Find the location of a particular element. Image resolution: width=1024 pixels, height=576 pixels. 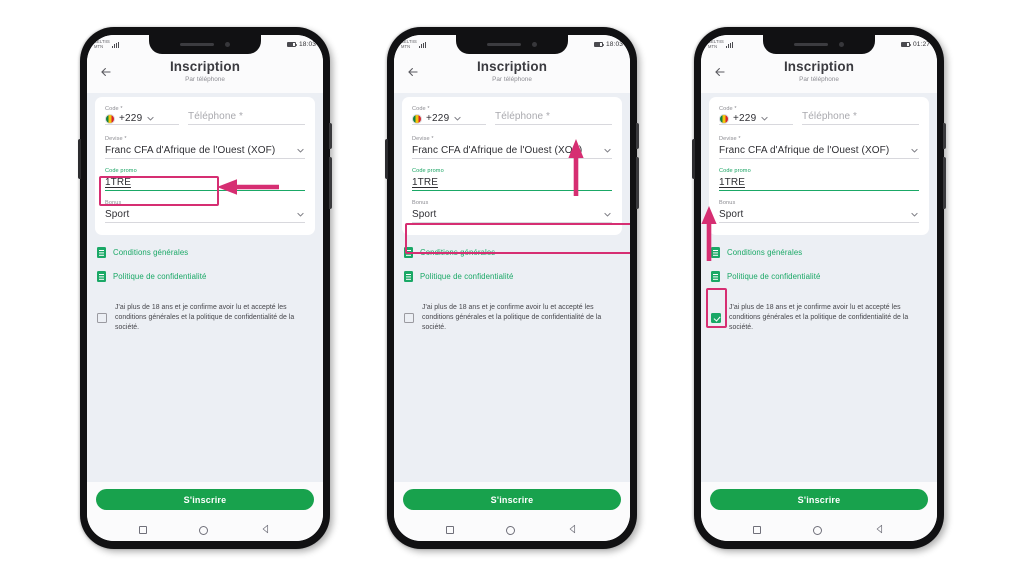

signal-bars-icon is located at coordinates (422, 44).